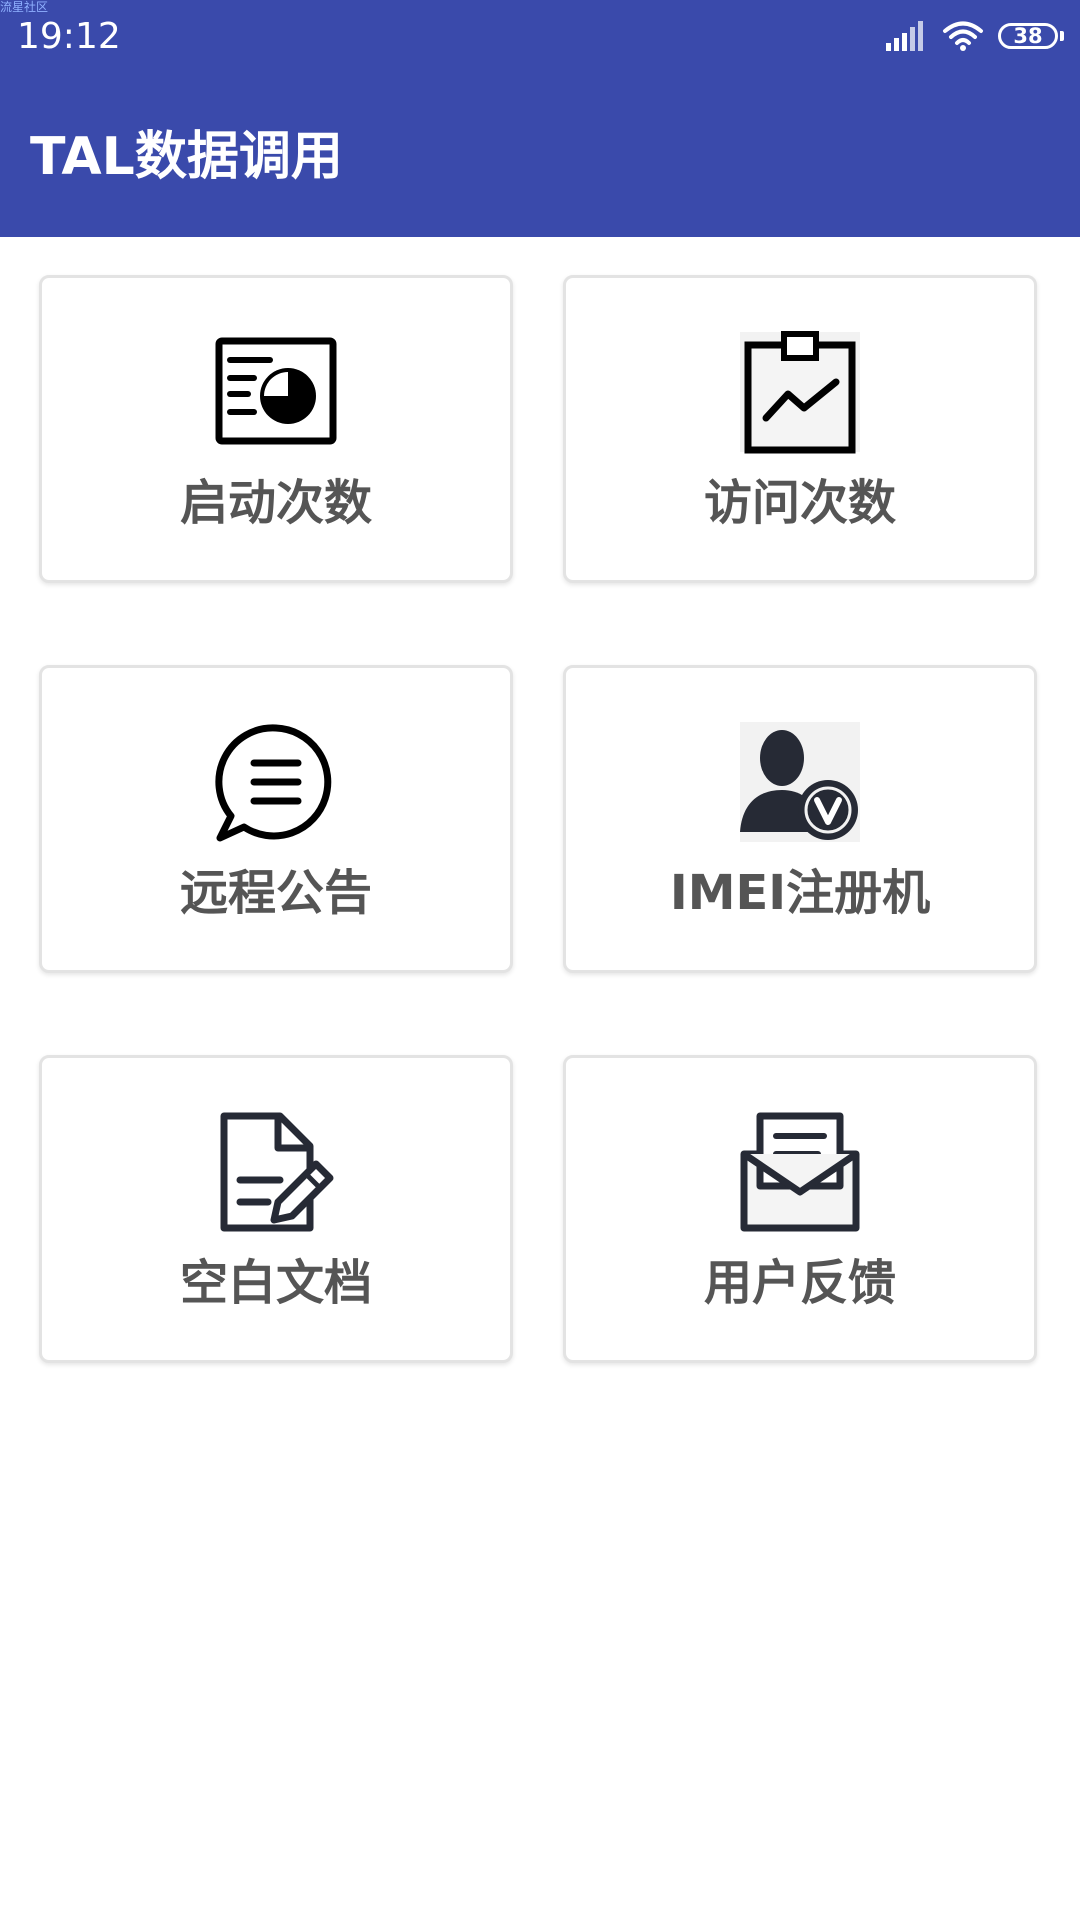 This screenshot has width=1080, height=1920. I want to click on battery-tip, so click(1062, 36).